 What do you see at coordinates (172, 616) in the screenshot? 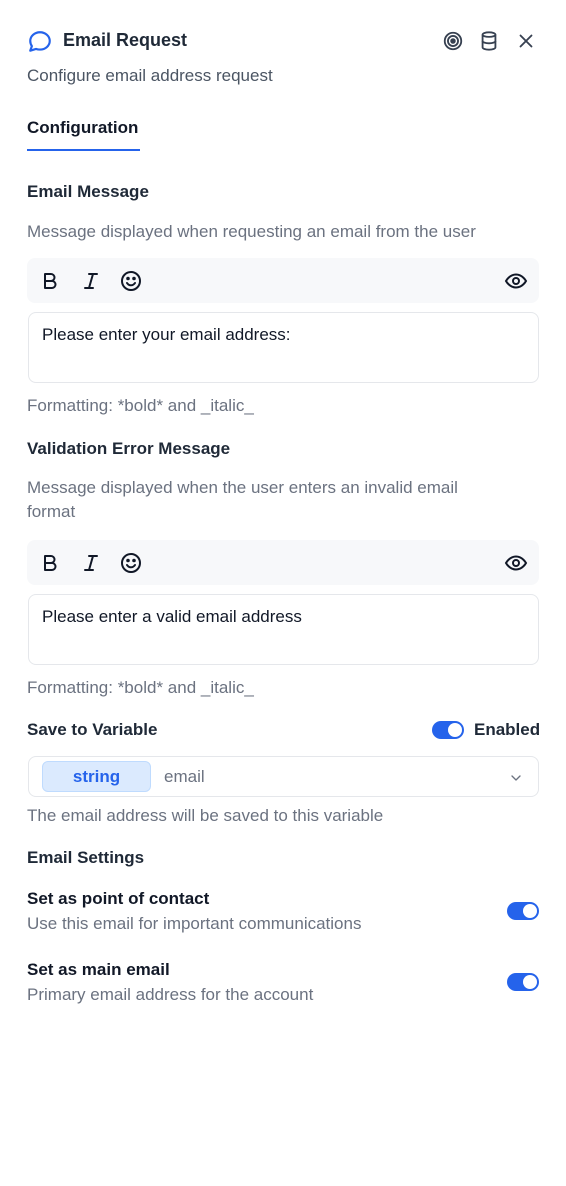
I see `validation-message-text: Please enter a valid email address` at bounding box center [172, 616].